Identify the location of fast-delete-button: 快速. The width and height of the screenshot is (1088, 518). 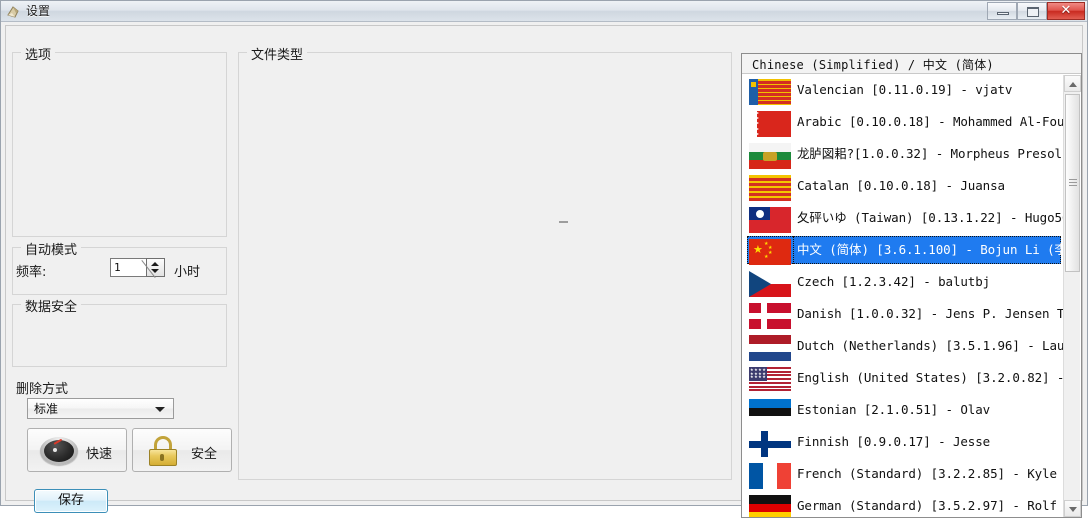
(77, 450).